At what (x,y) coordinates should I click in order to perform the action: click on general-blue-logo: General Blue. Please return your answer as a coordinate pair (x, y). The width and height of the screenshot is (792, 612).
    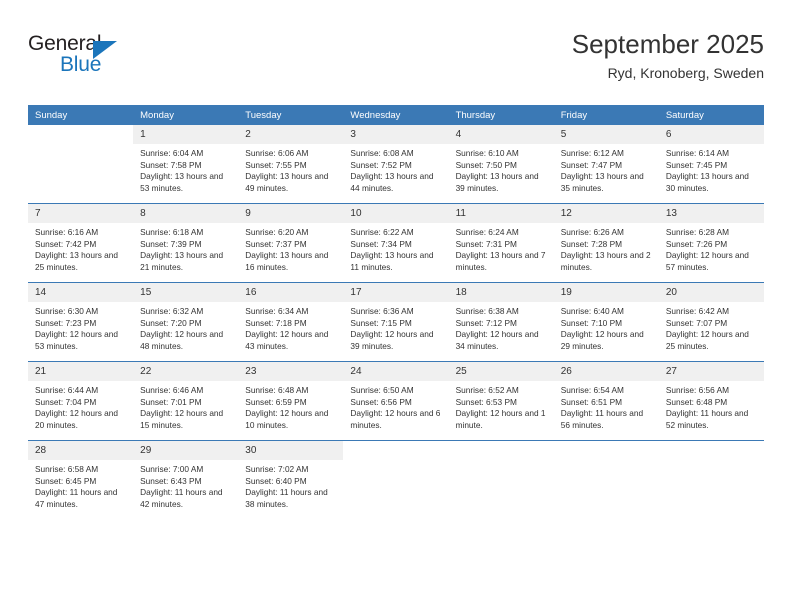
    Looking at the image, I should click on (88, 57).